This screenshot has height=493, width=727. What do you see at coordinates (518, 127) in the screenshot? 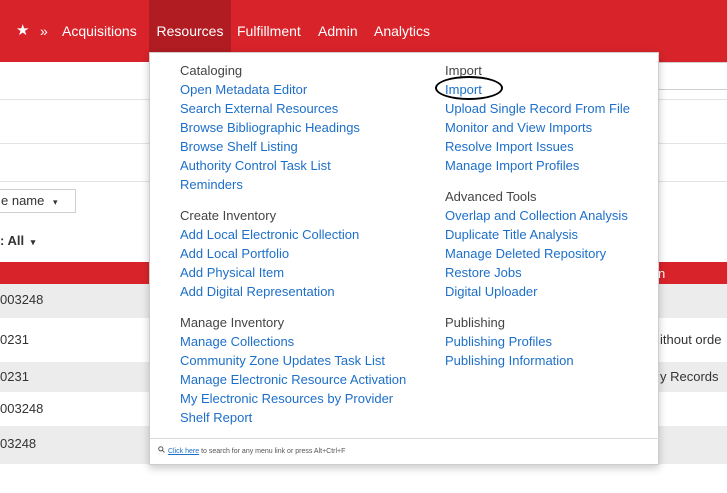
I see `menu-link-monitor-view-imports: Monitor and View Imports` at bounding box center [518, 127].